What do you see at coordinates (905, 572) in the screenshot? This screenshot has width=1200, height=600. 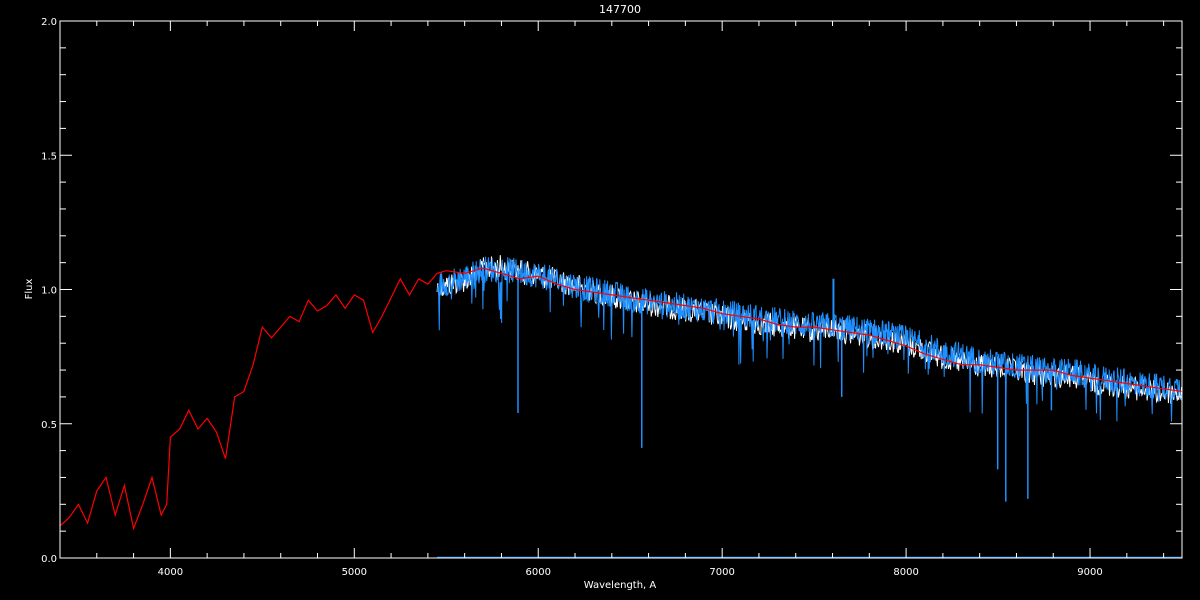 I see `x-tick-label: 8000` at bounding box center [905, 572].